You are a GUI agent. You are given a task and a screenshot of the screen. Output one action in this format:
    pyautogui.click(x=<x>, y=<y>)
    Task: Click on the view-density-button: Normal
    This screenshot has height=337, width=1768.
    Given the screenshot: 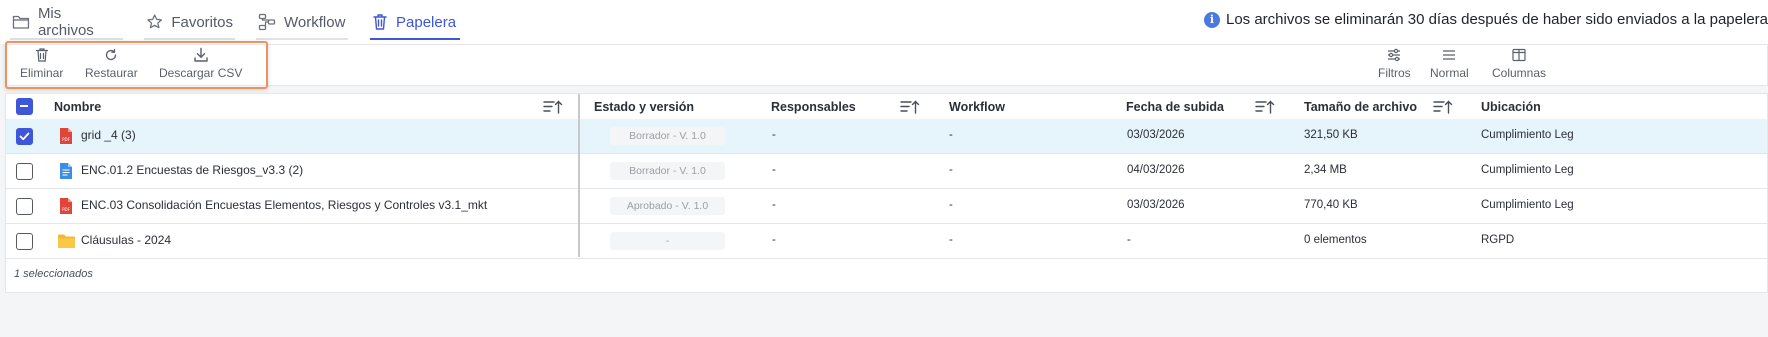 What is the action you would take?
    pyautogui.click(x=1449, y=63)
    